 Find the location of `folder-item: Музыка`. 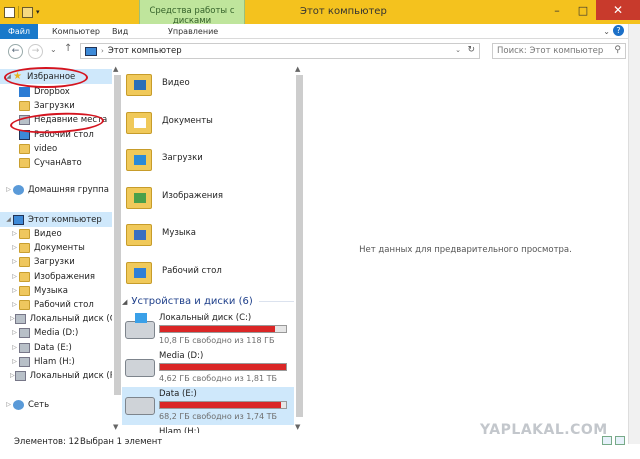

folder-item: Музыка is located at coordinates (211, 233).